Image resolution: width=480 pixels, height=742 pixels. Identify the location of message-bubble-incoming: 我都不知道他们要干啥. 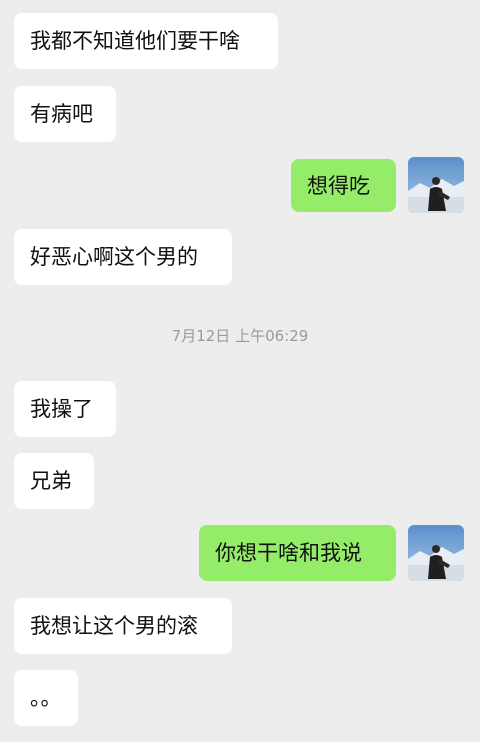
(146, 41).